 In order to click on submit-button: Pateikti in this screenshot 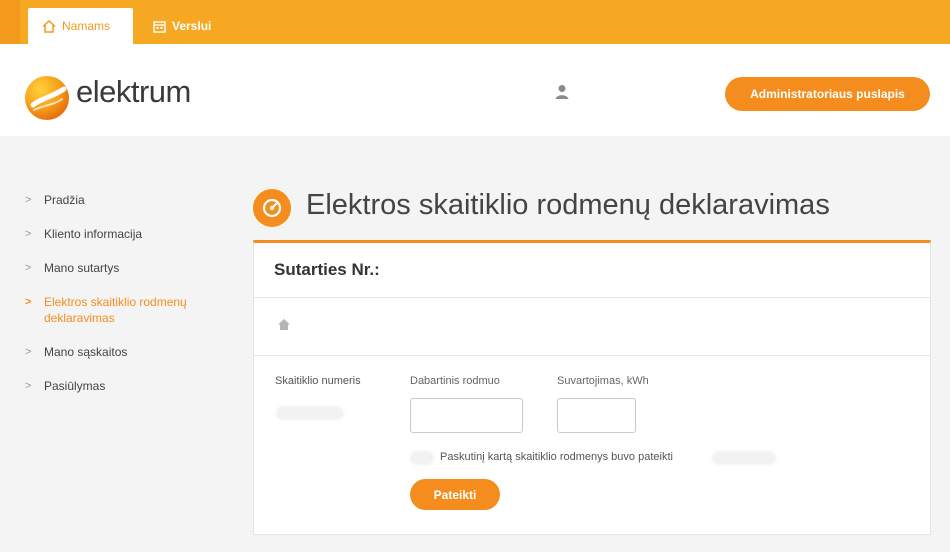, I will do `click(455, 494)`.